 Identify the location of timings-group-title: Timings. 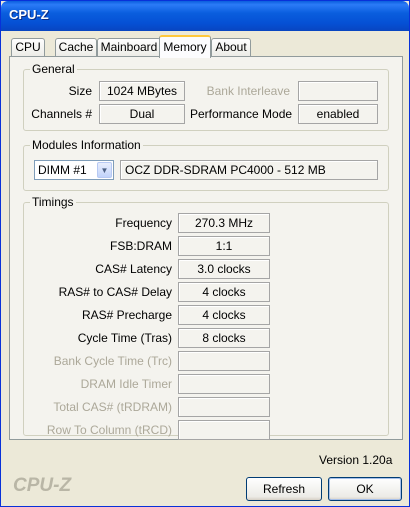
(53, 202).